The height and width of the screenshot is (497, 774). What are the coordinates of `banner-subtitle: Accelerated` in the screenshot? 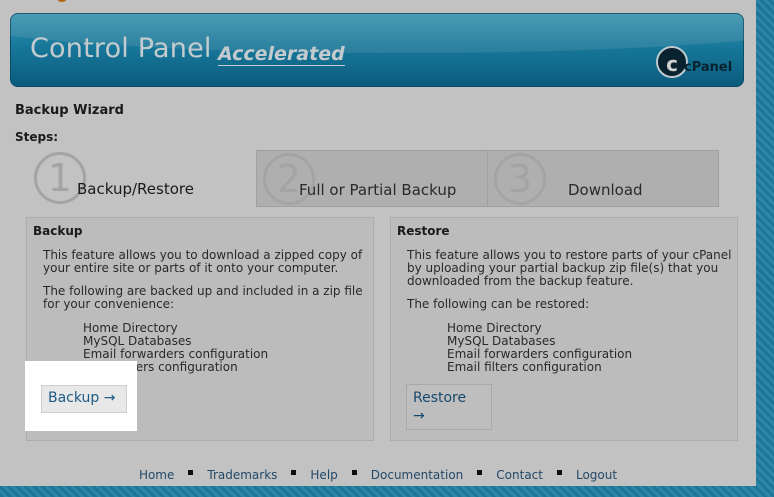 It's located at (281, 54).